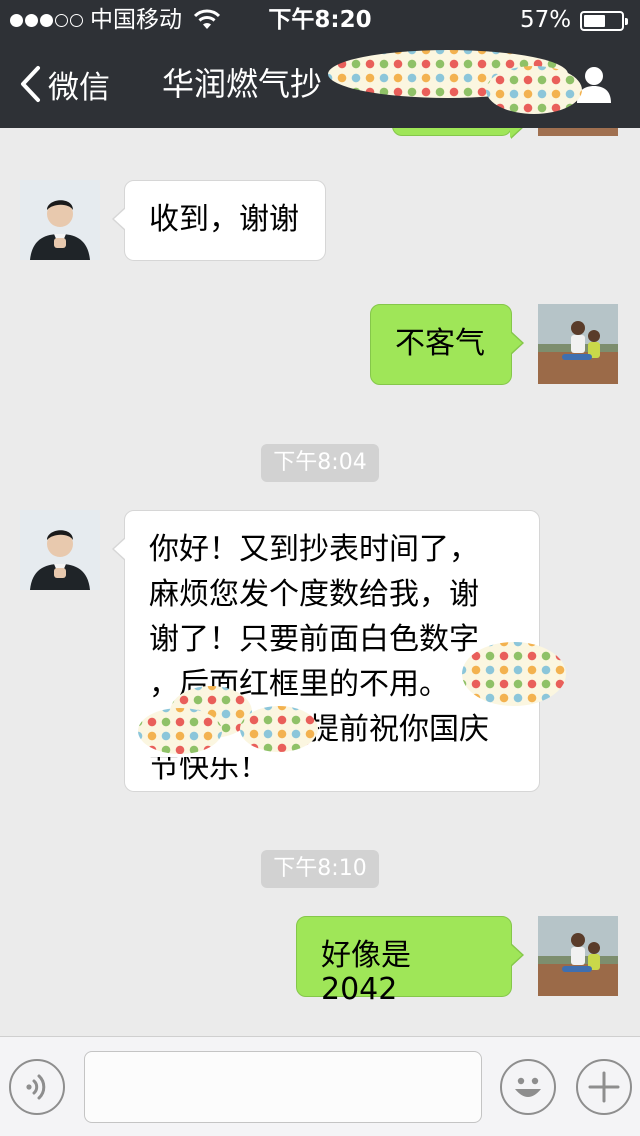 The height and width of the screenshot is (1136, 640). I want to click on message-text: 收到，谢谢, so click(224, 219).